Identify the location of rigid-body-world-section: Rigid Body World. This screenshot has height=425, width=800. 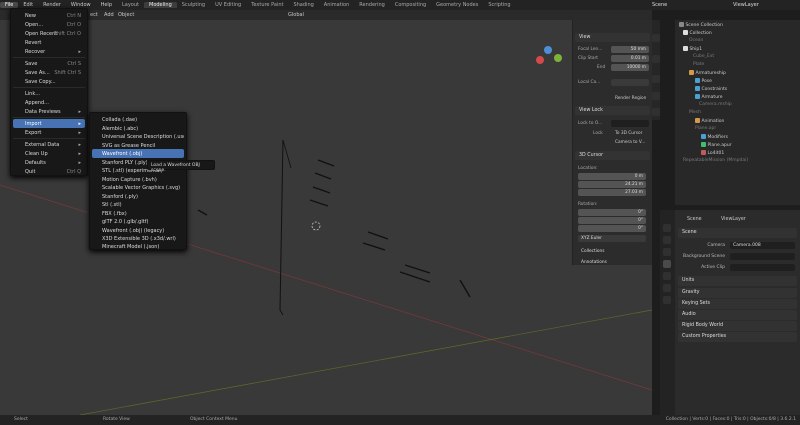
(737, 326).